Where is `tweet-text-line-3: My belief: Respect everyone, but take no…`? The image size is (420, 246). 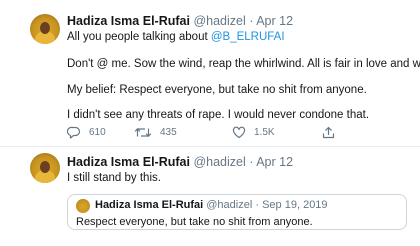
tweet-text-line-3: My belief: Respect everyone, but take no… is located at coordinates (217, 90).